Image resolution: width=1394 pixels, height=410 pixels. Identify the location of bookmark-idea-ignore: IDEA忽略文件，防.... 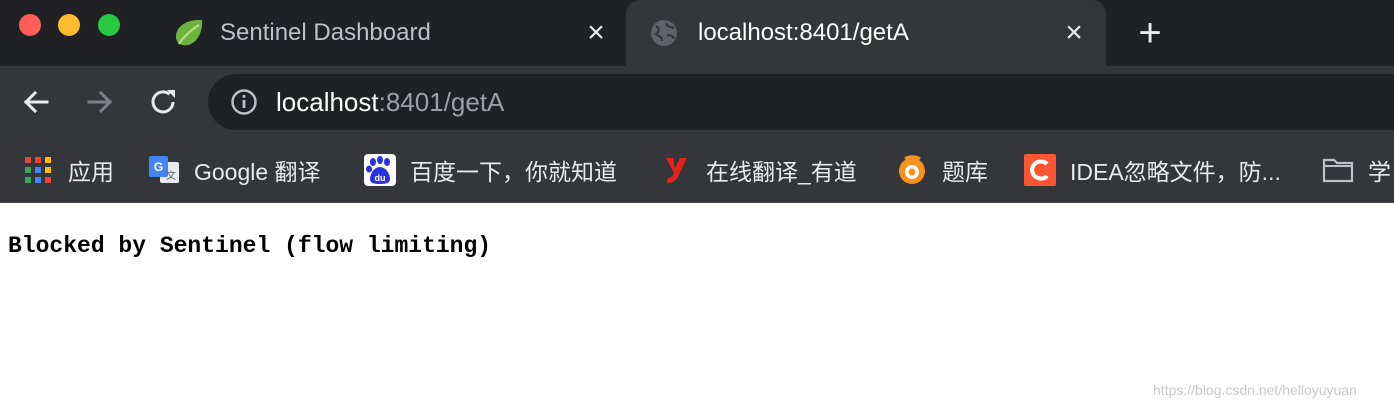
(1152, 170).